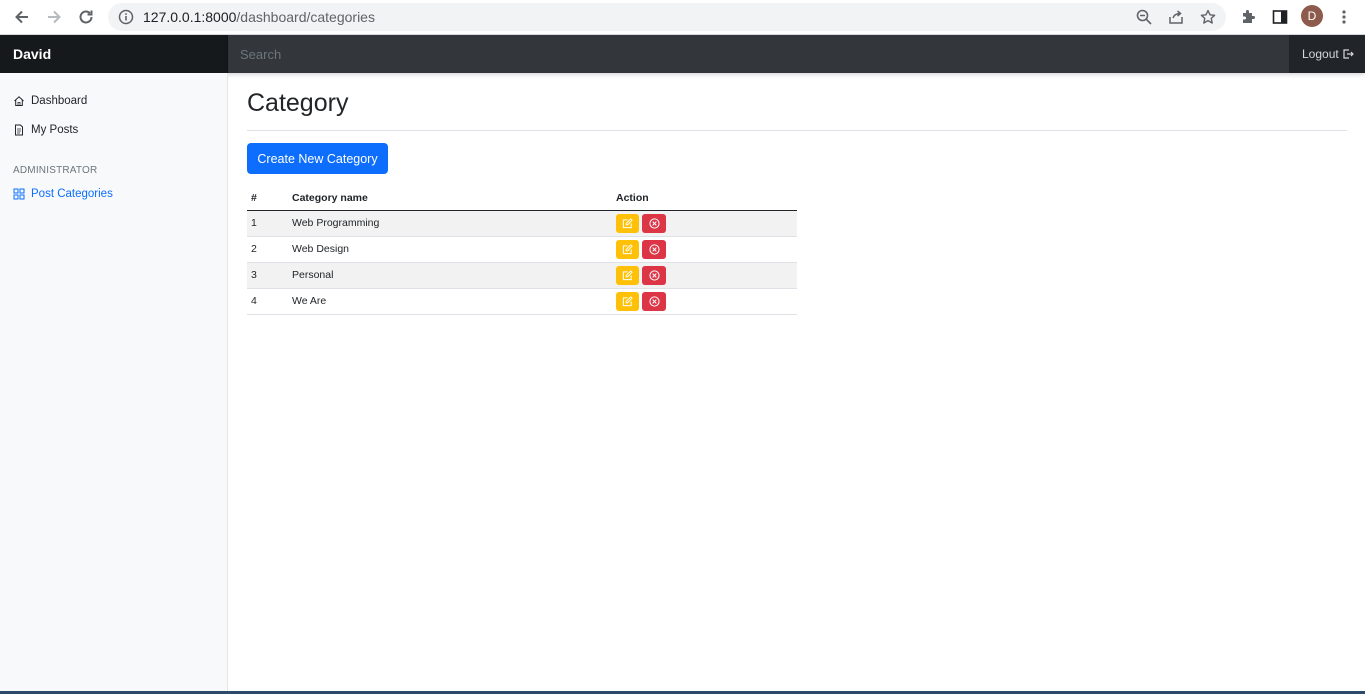  Describe the element at coordinates (72, 194) in the screenshot. I see `sidebar-item-label: Post Categories` at that location.